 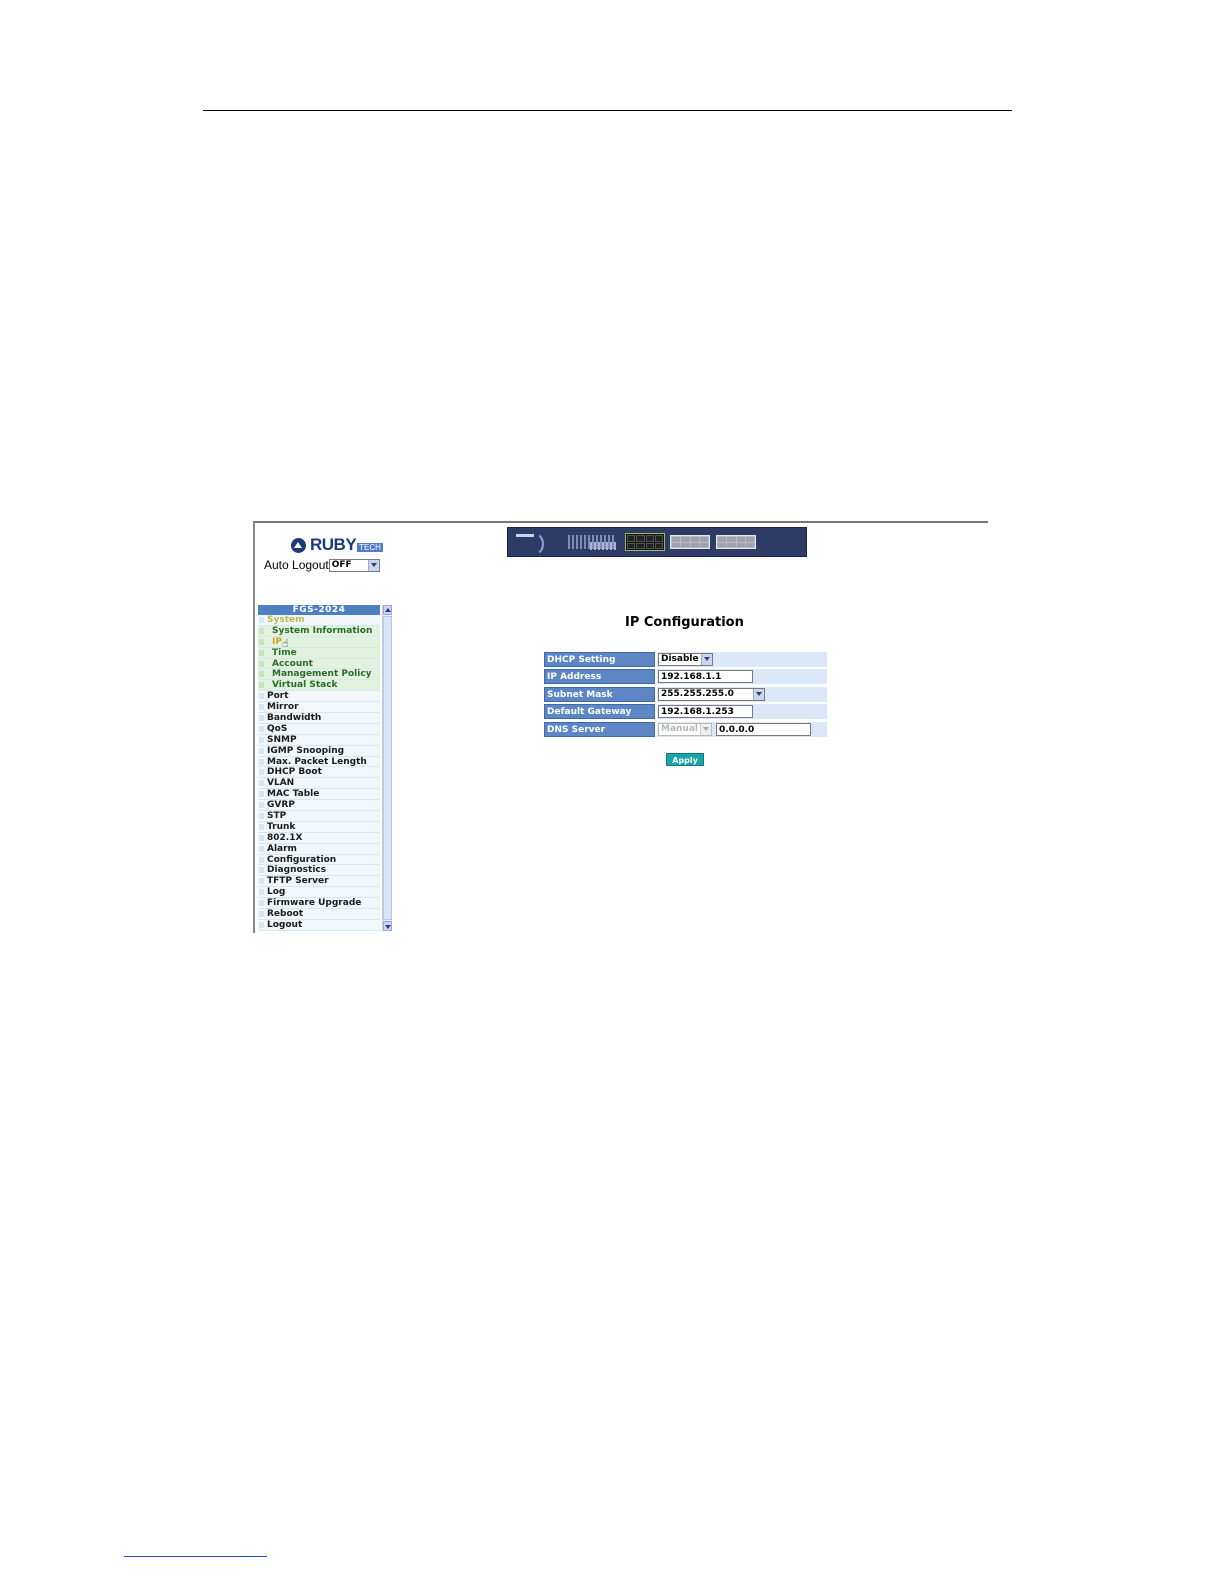 I want to click on scroll-up-icon, so click(x=387, y=610).